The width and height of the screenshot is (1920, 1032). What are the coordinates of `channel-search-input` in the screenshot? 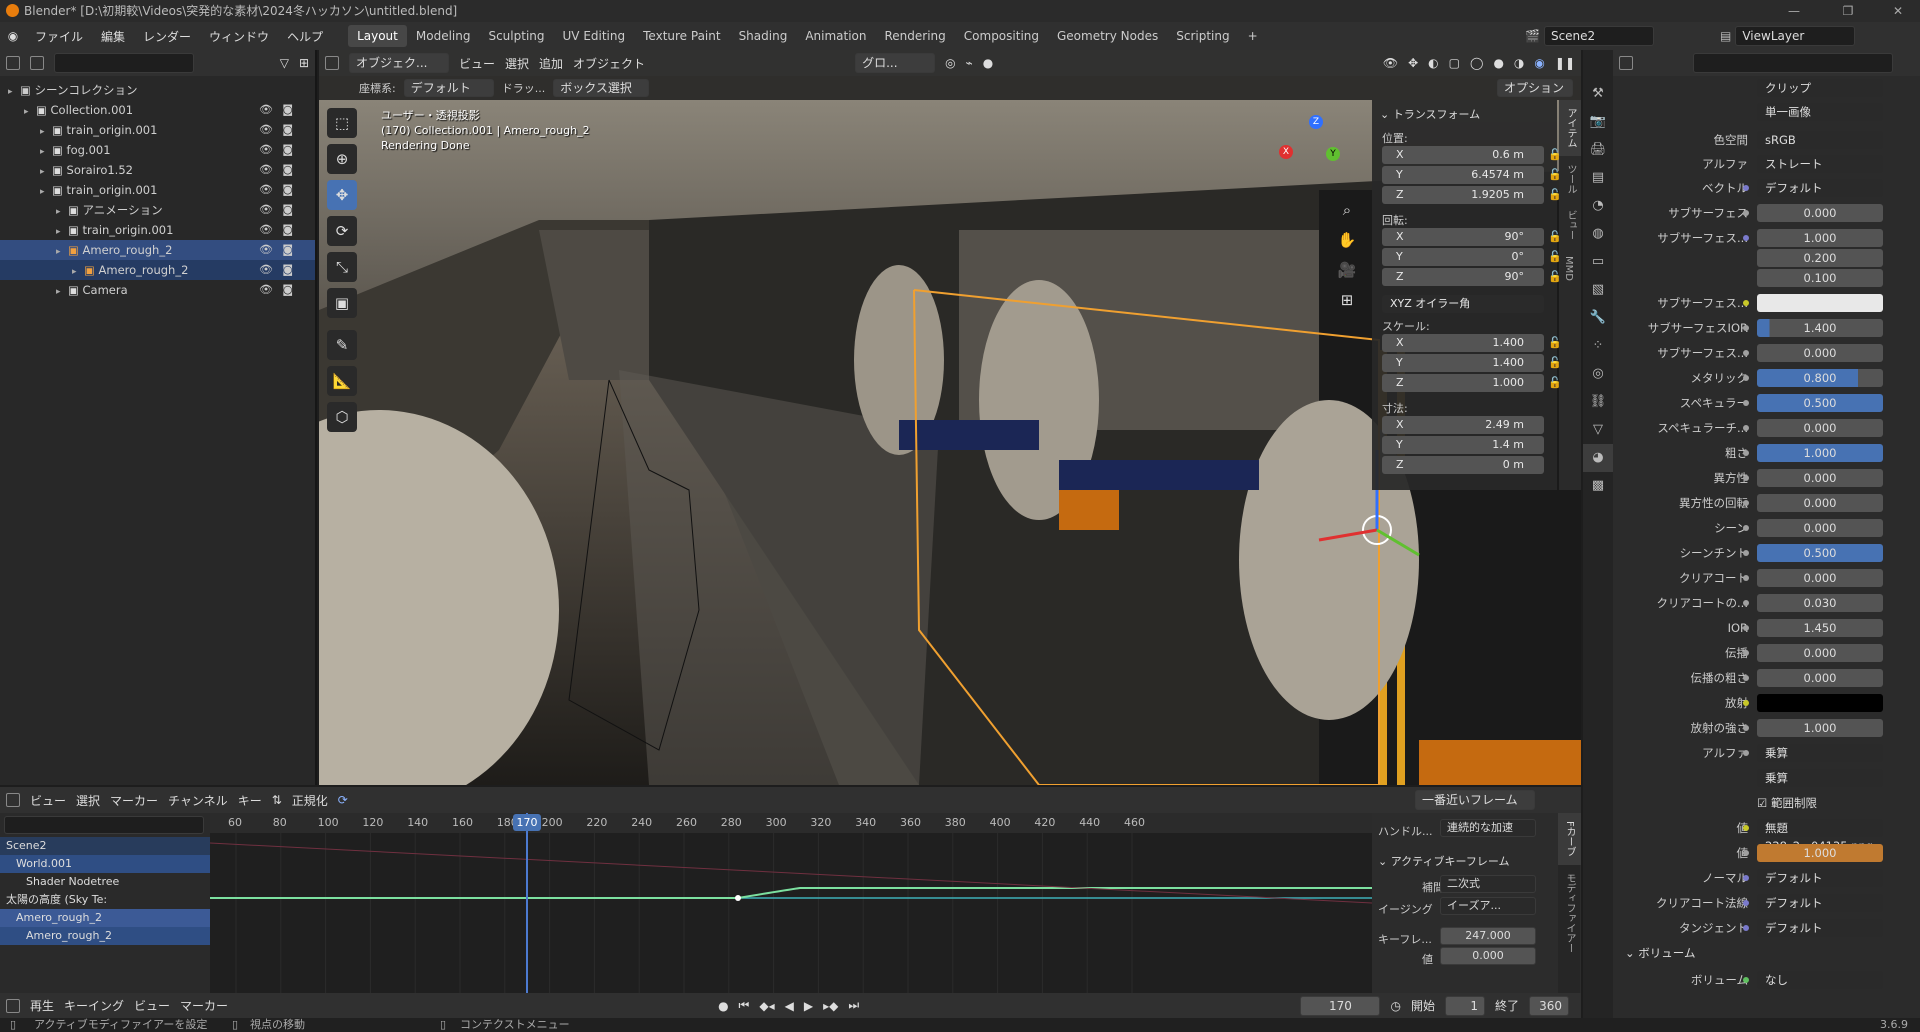 It's located at (104, 825).